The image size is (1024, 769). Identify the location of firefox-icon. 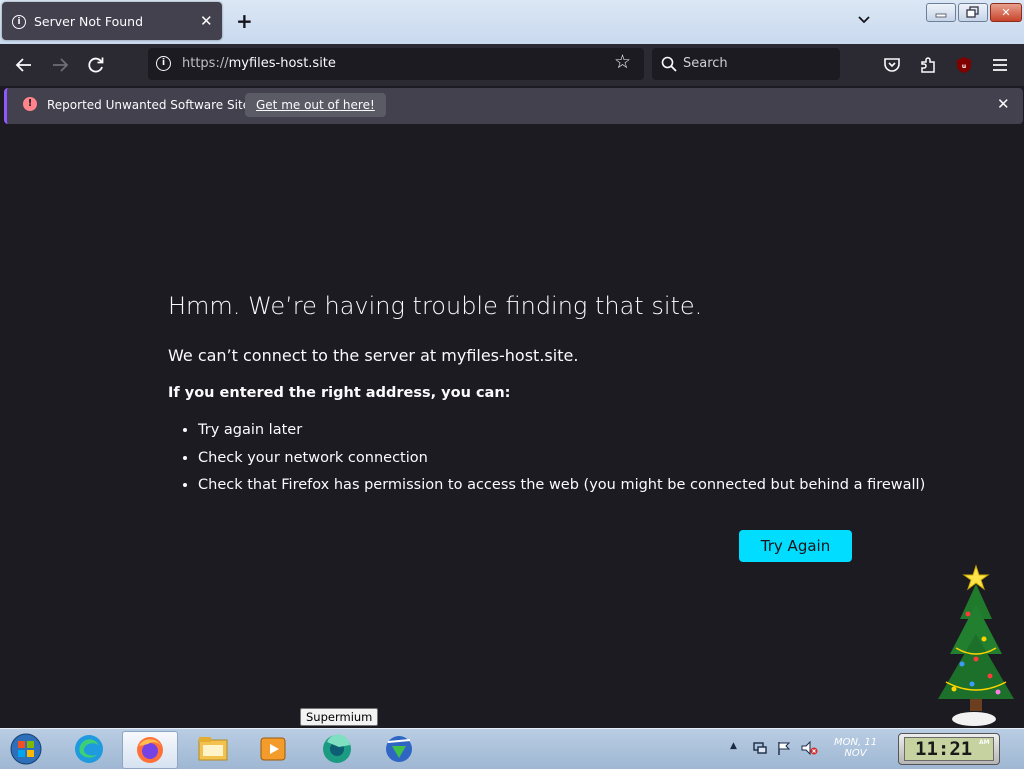
(150, 750).